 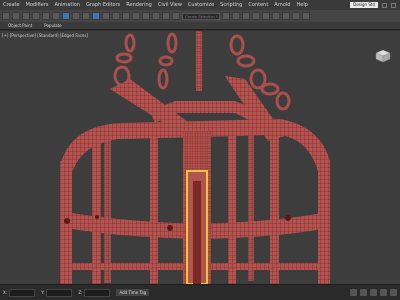 I want to click on menu-animation: Animation, so click(x=67, y=5).